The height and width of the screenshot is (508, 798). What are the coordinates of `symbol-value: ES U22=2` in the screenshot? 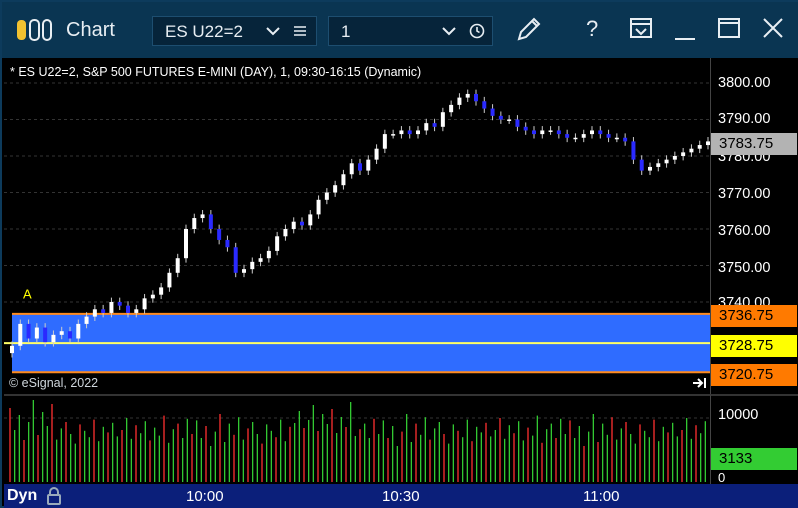 It's located at (204, 31).